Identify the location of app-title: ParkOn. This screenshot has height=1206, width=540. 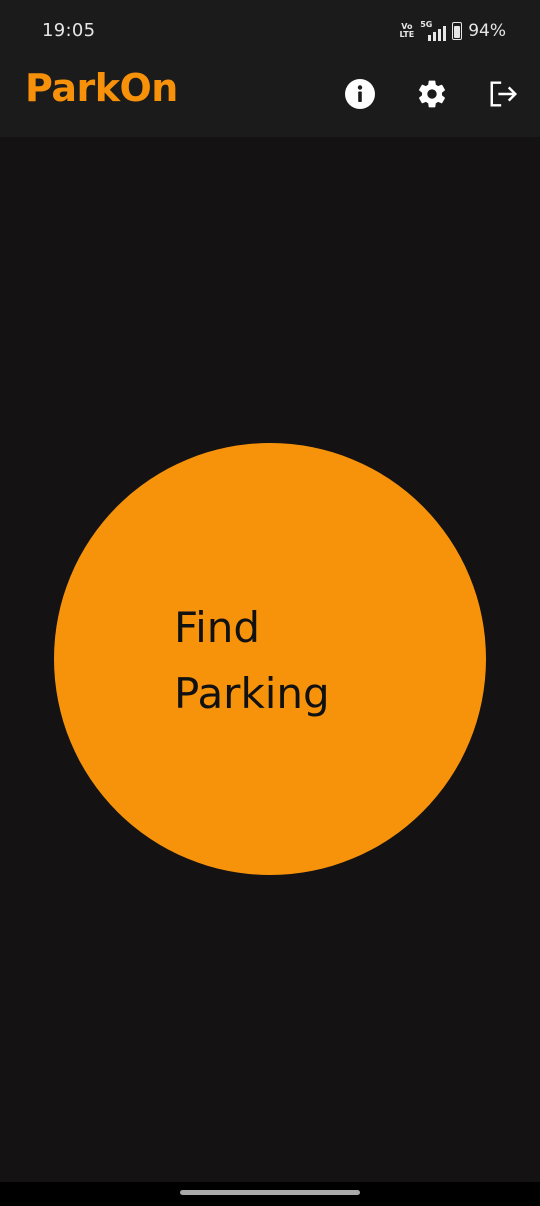
(101, 88).